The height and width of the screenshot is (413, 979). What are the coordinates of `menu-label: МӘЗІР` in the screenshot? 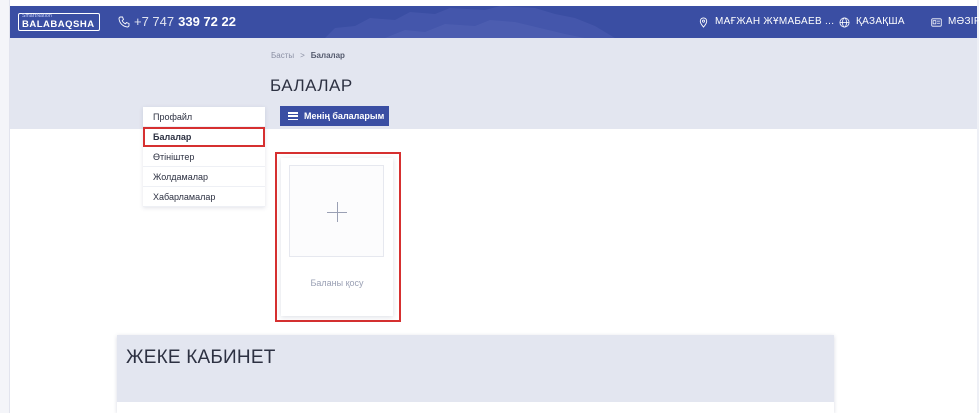 It's located at (963, 21).